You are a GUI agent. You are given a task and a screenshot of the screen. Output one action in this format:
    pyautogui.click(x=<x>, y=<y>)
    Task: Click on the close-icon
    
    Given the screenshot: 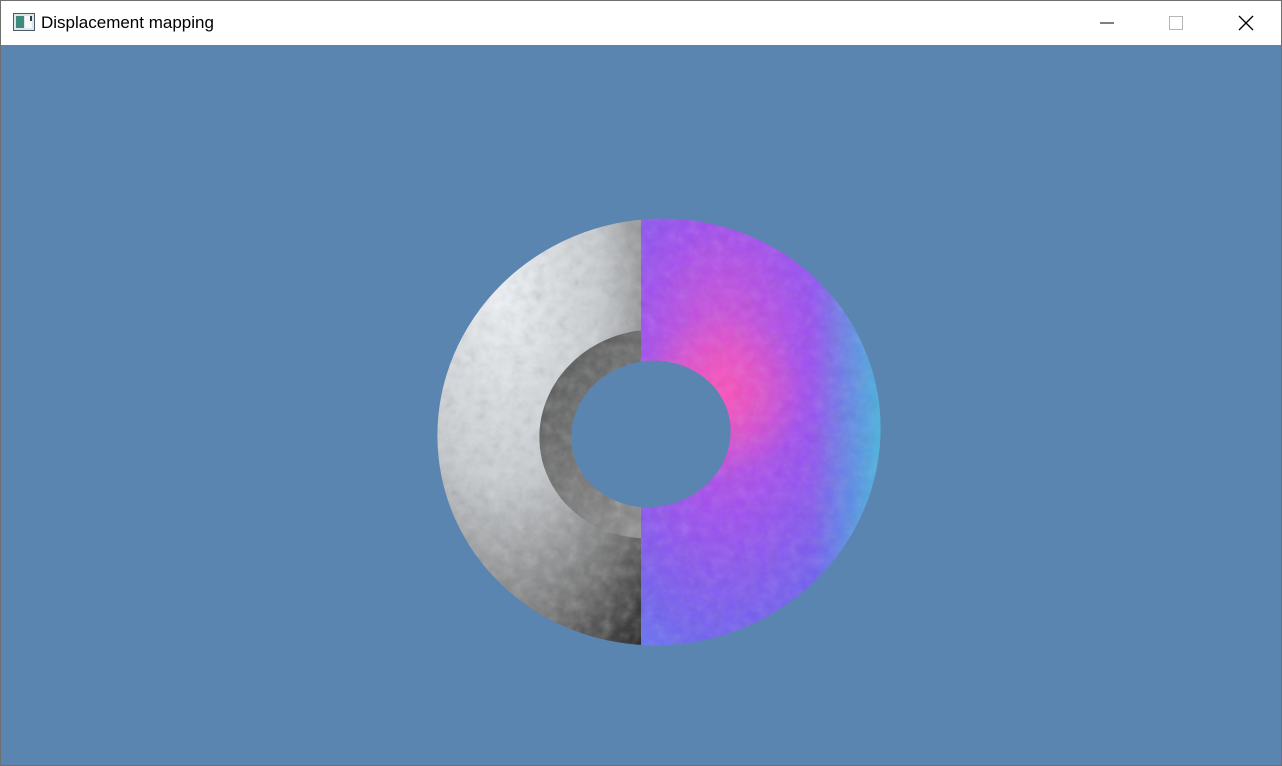 What is the action you would take?
    pyautogui.click(x=1246, y=23)
    